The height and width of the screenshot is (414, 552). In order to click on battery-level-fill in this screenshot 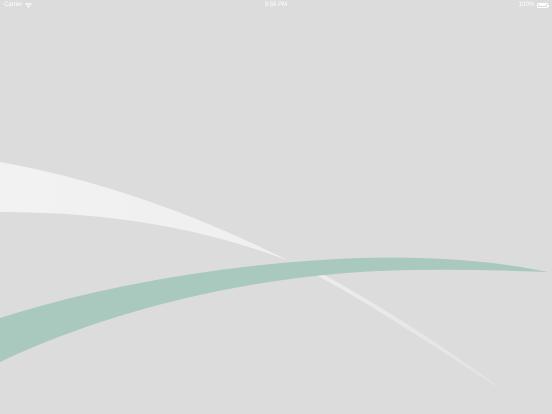, I will do `click(542, 5)`.